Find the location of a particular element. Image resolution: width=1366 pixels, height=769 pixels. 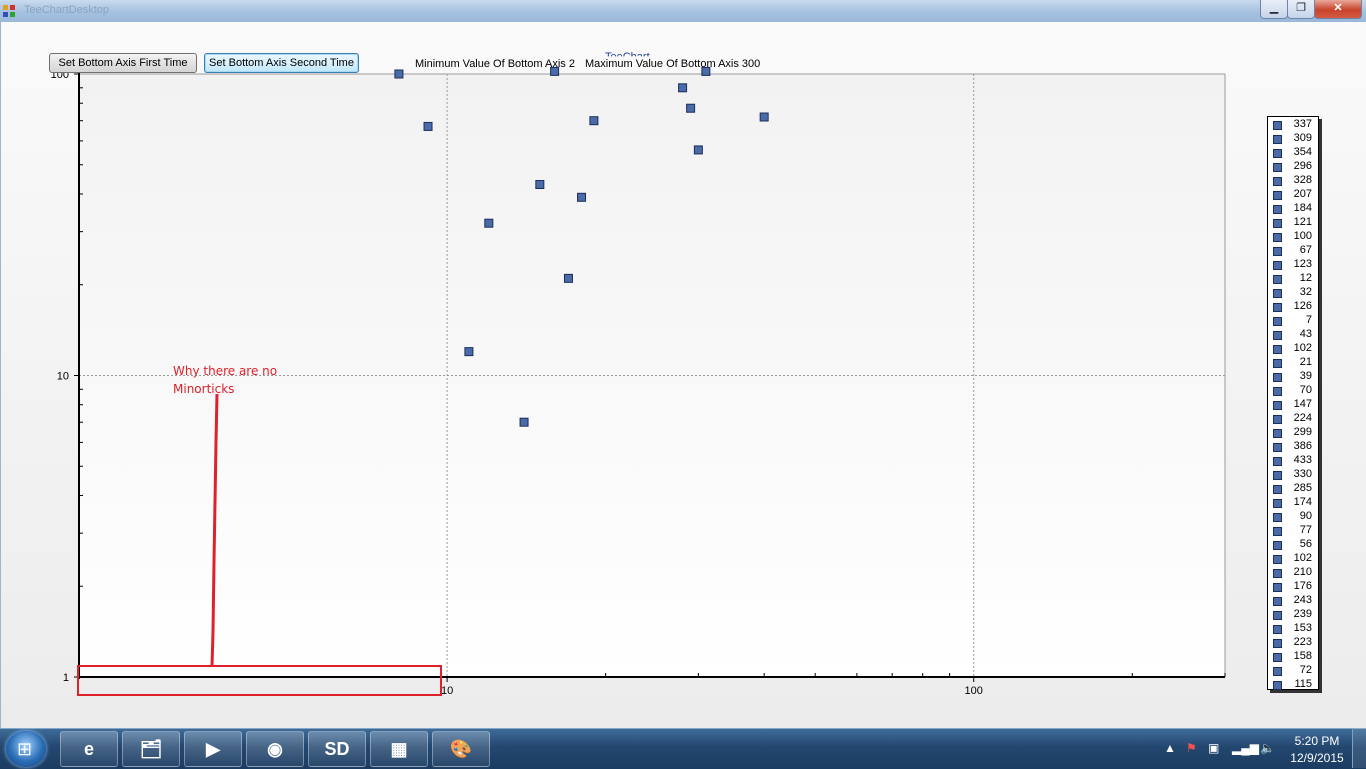

legend-item: 21 is located at coordinates (1293, 363).